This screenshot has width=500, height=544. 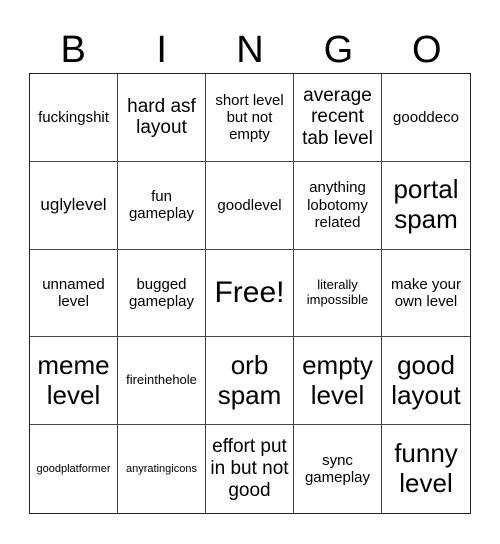 I want to click on bingo-header: B I N G O, so click(x=250, y=50).